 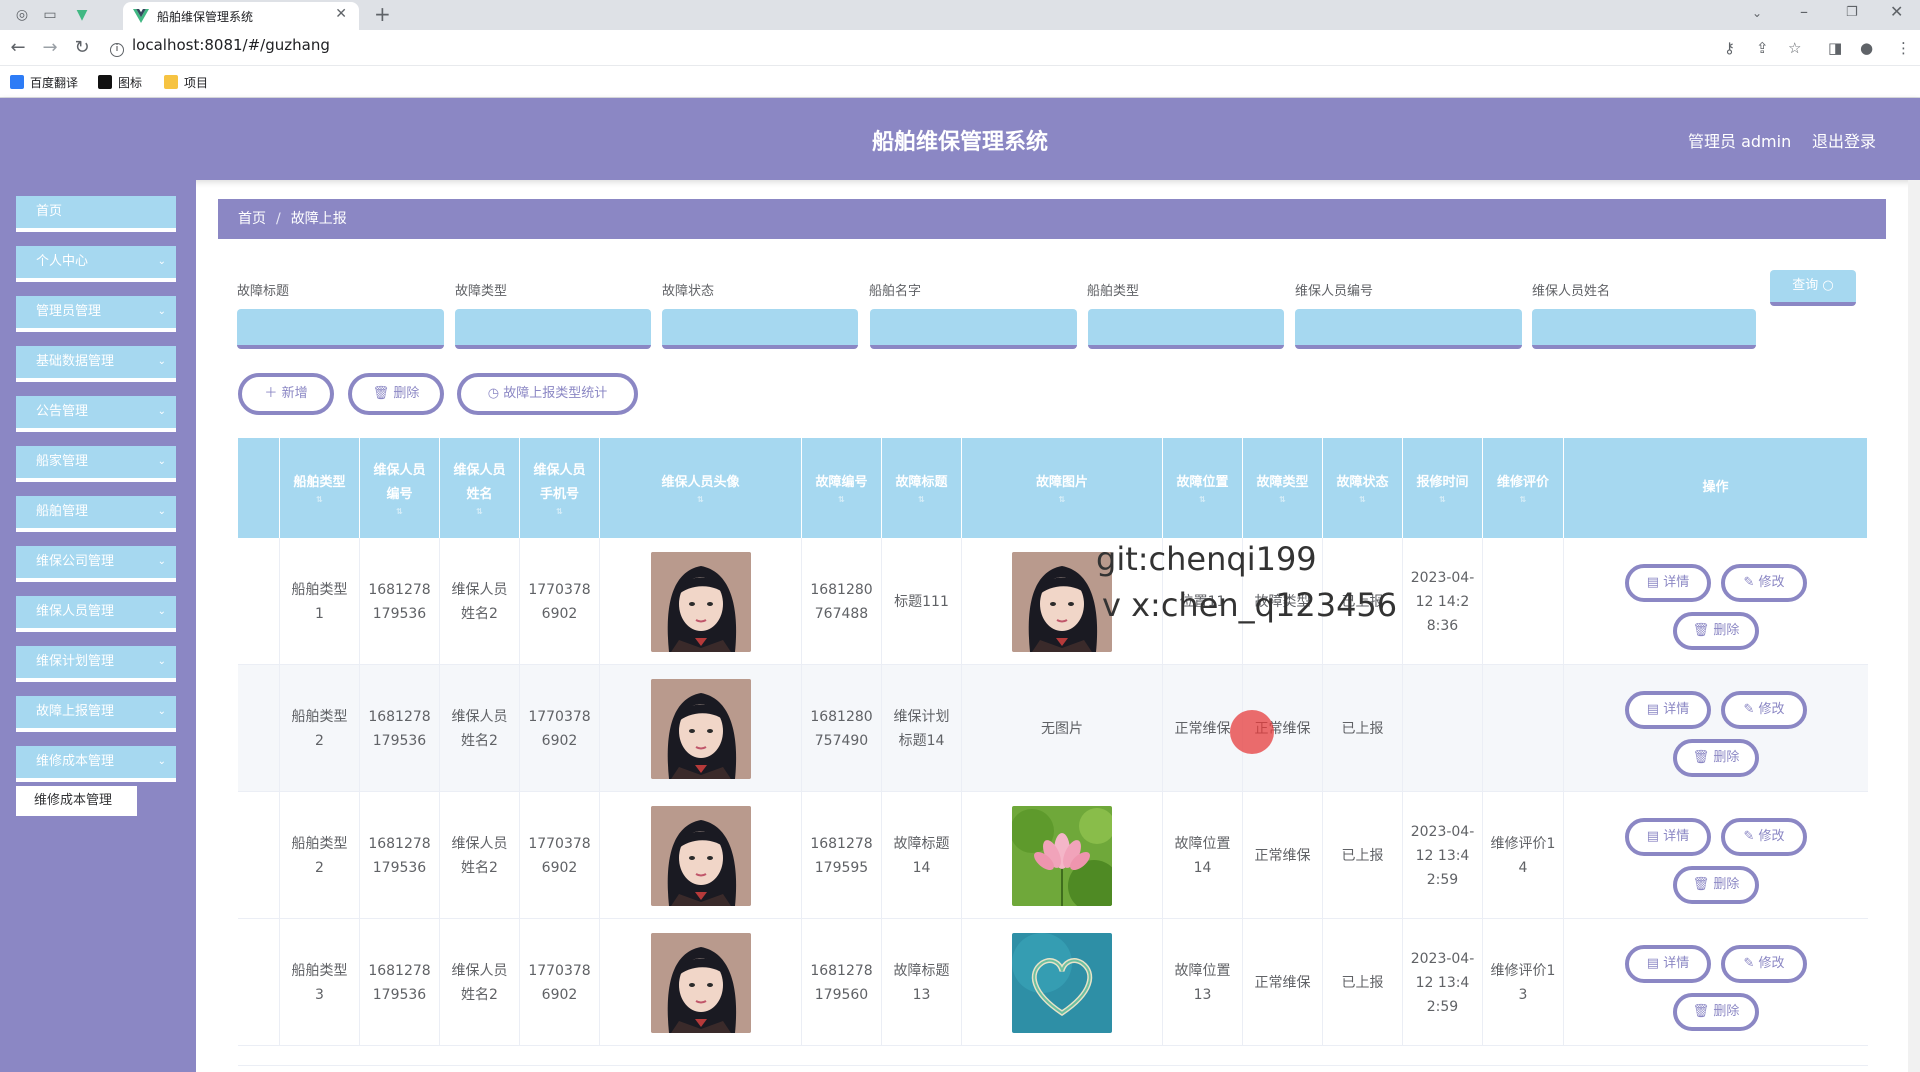 I want to click on sidebar-item-label: 维保计划管理, so click(x=75, y=661).